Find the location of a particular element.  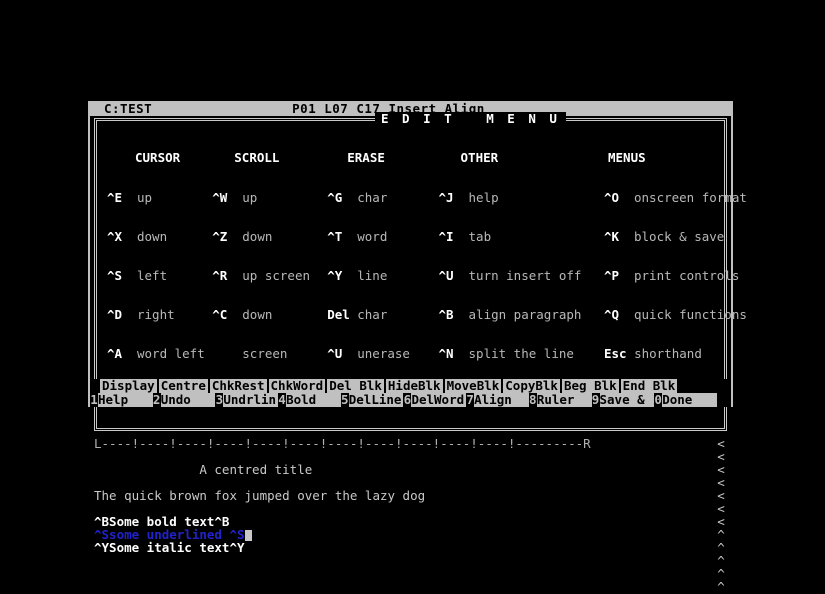

help-heading-erase: ERASE is located at coordinates (366, 157).